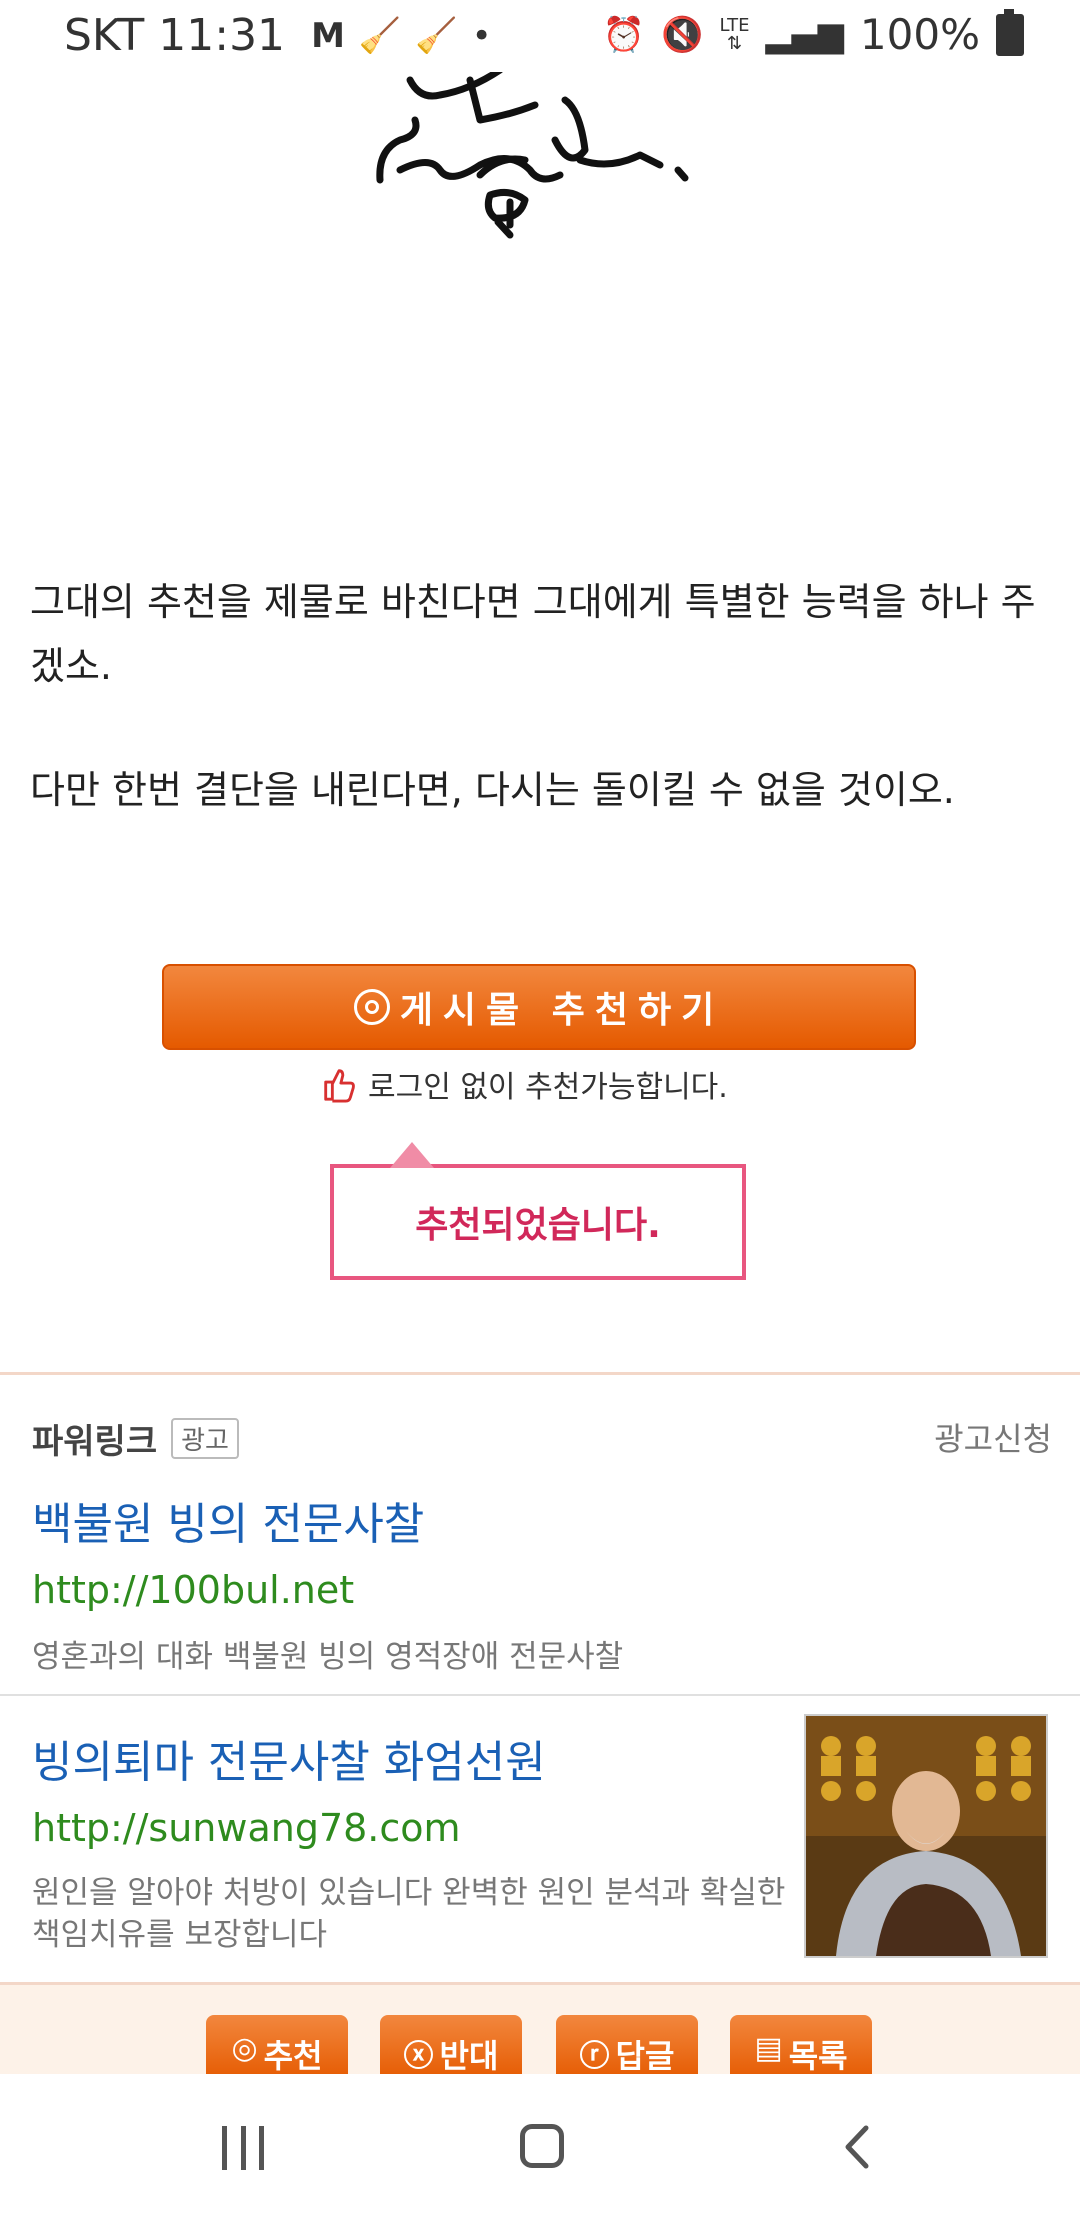  What do you see at coordinates (540, 2031) in the screenshot?
I see `post-toolbar: ◎ 추천 ⓧ 반대 ⓡ 답글 ▤ 목록` at bounding box center [540, 2031].